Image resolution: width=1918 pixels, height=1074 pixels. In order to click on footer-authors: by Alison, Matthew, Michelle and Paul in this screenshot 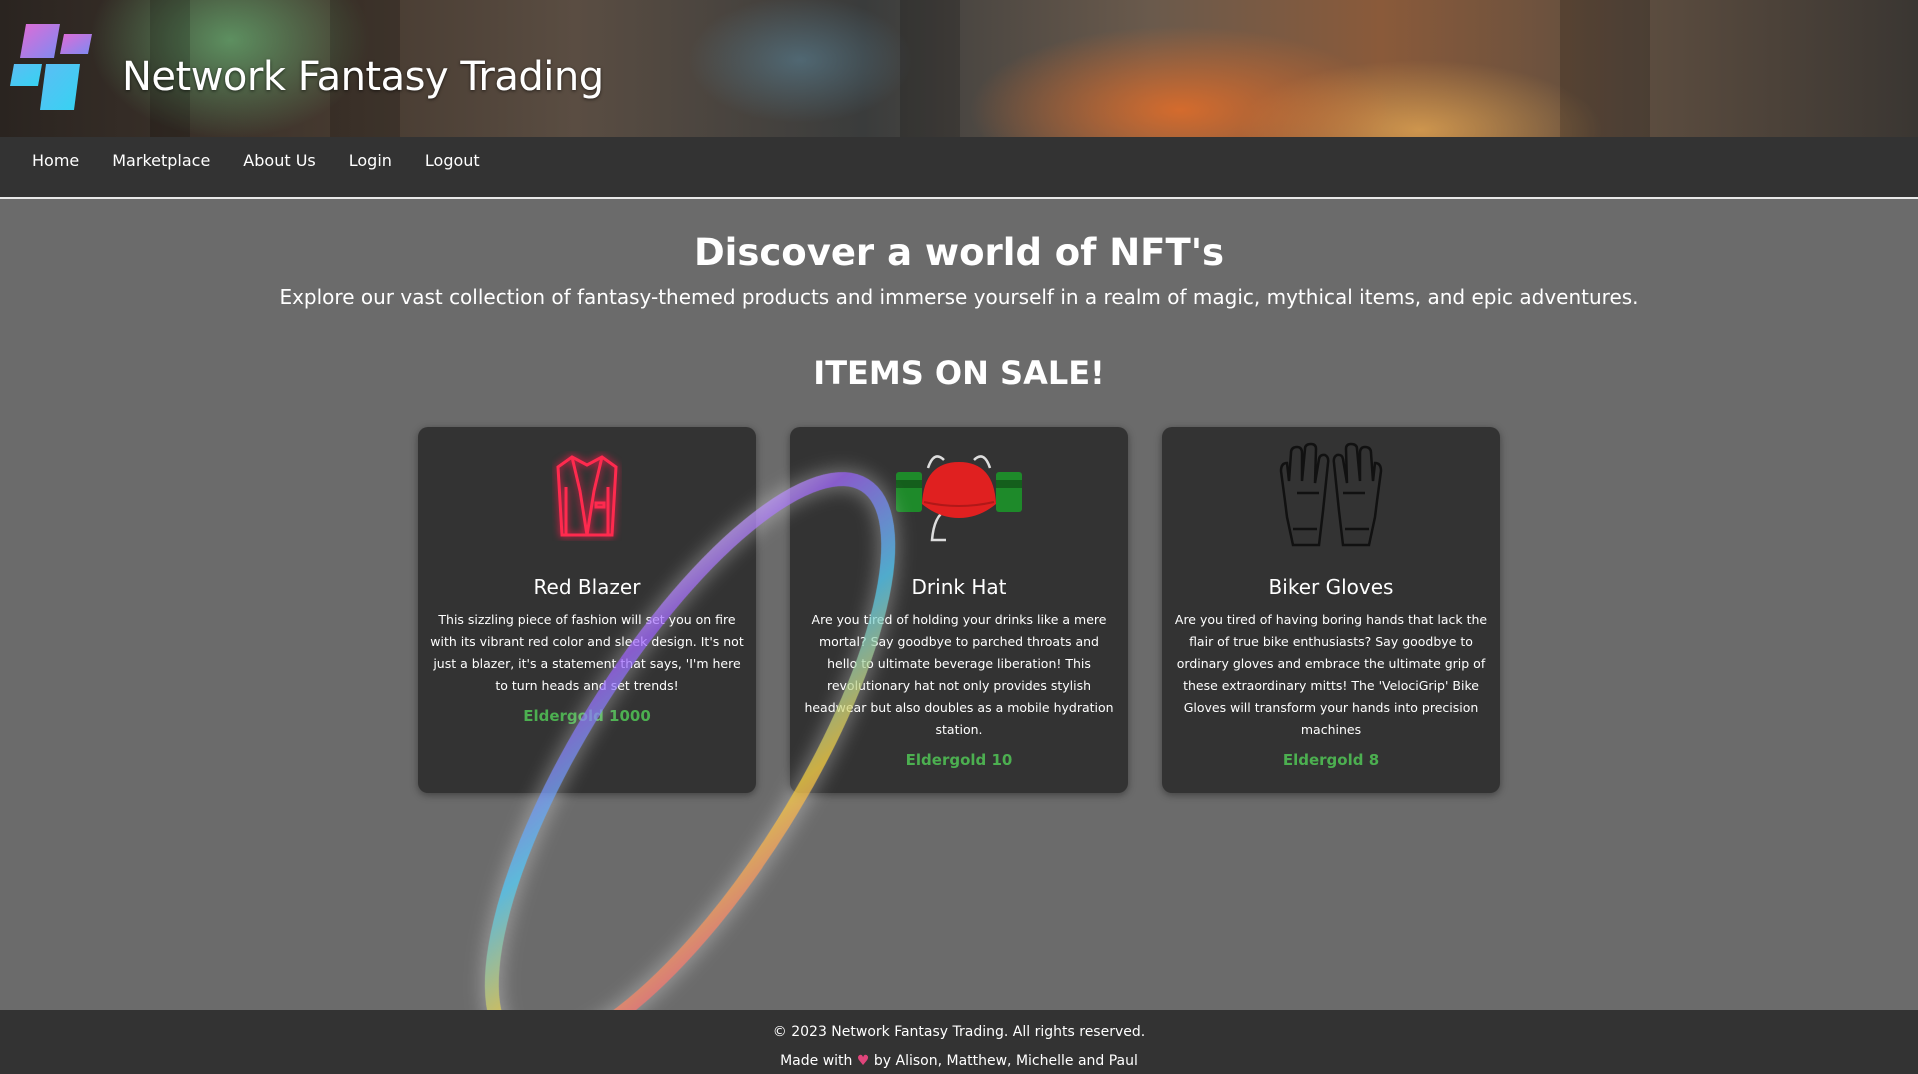, I will do `click(1005, 1061)`.